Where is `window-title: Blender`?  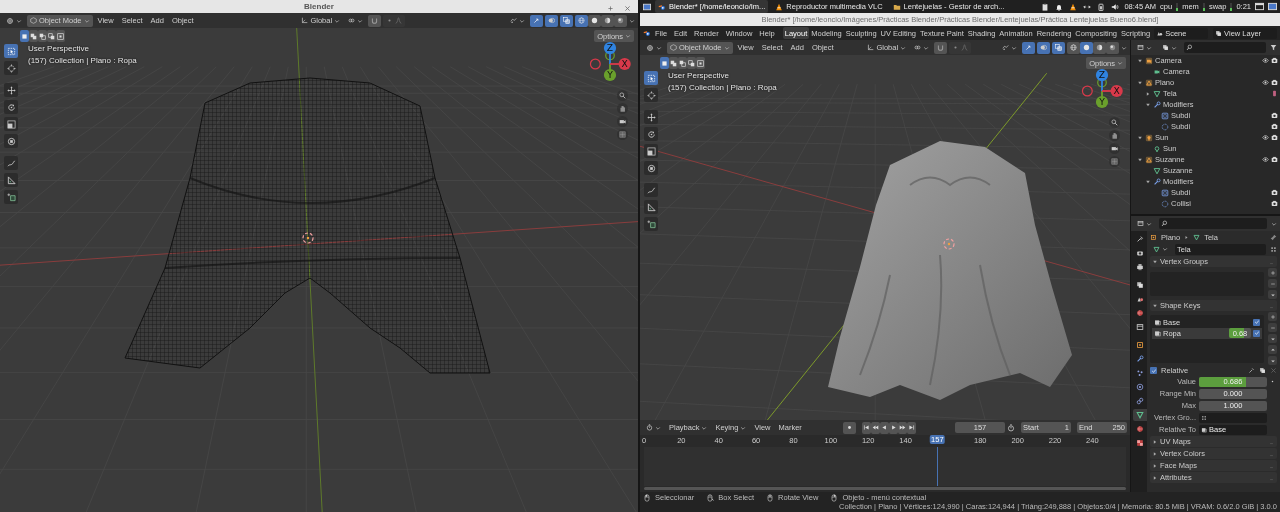
window-title: Blender is located at coordinates (319, 6).